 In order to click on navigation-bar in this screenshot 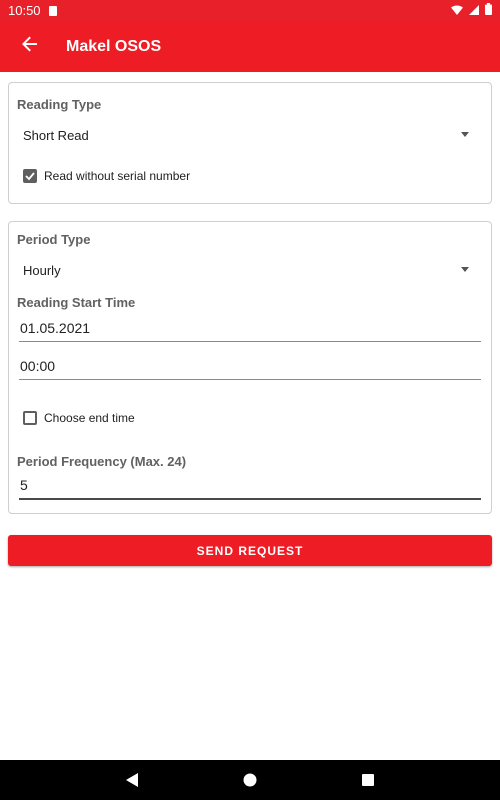, I will do `click(250, 780)`.